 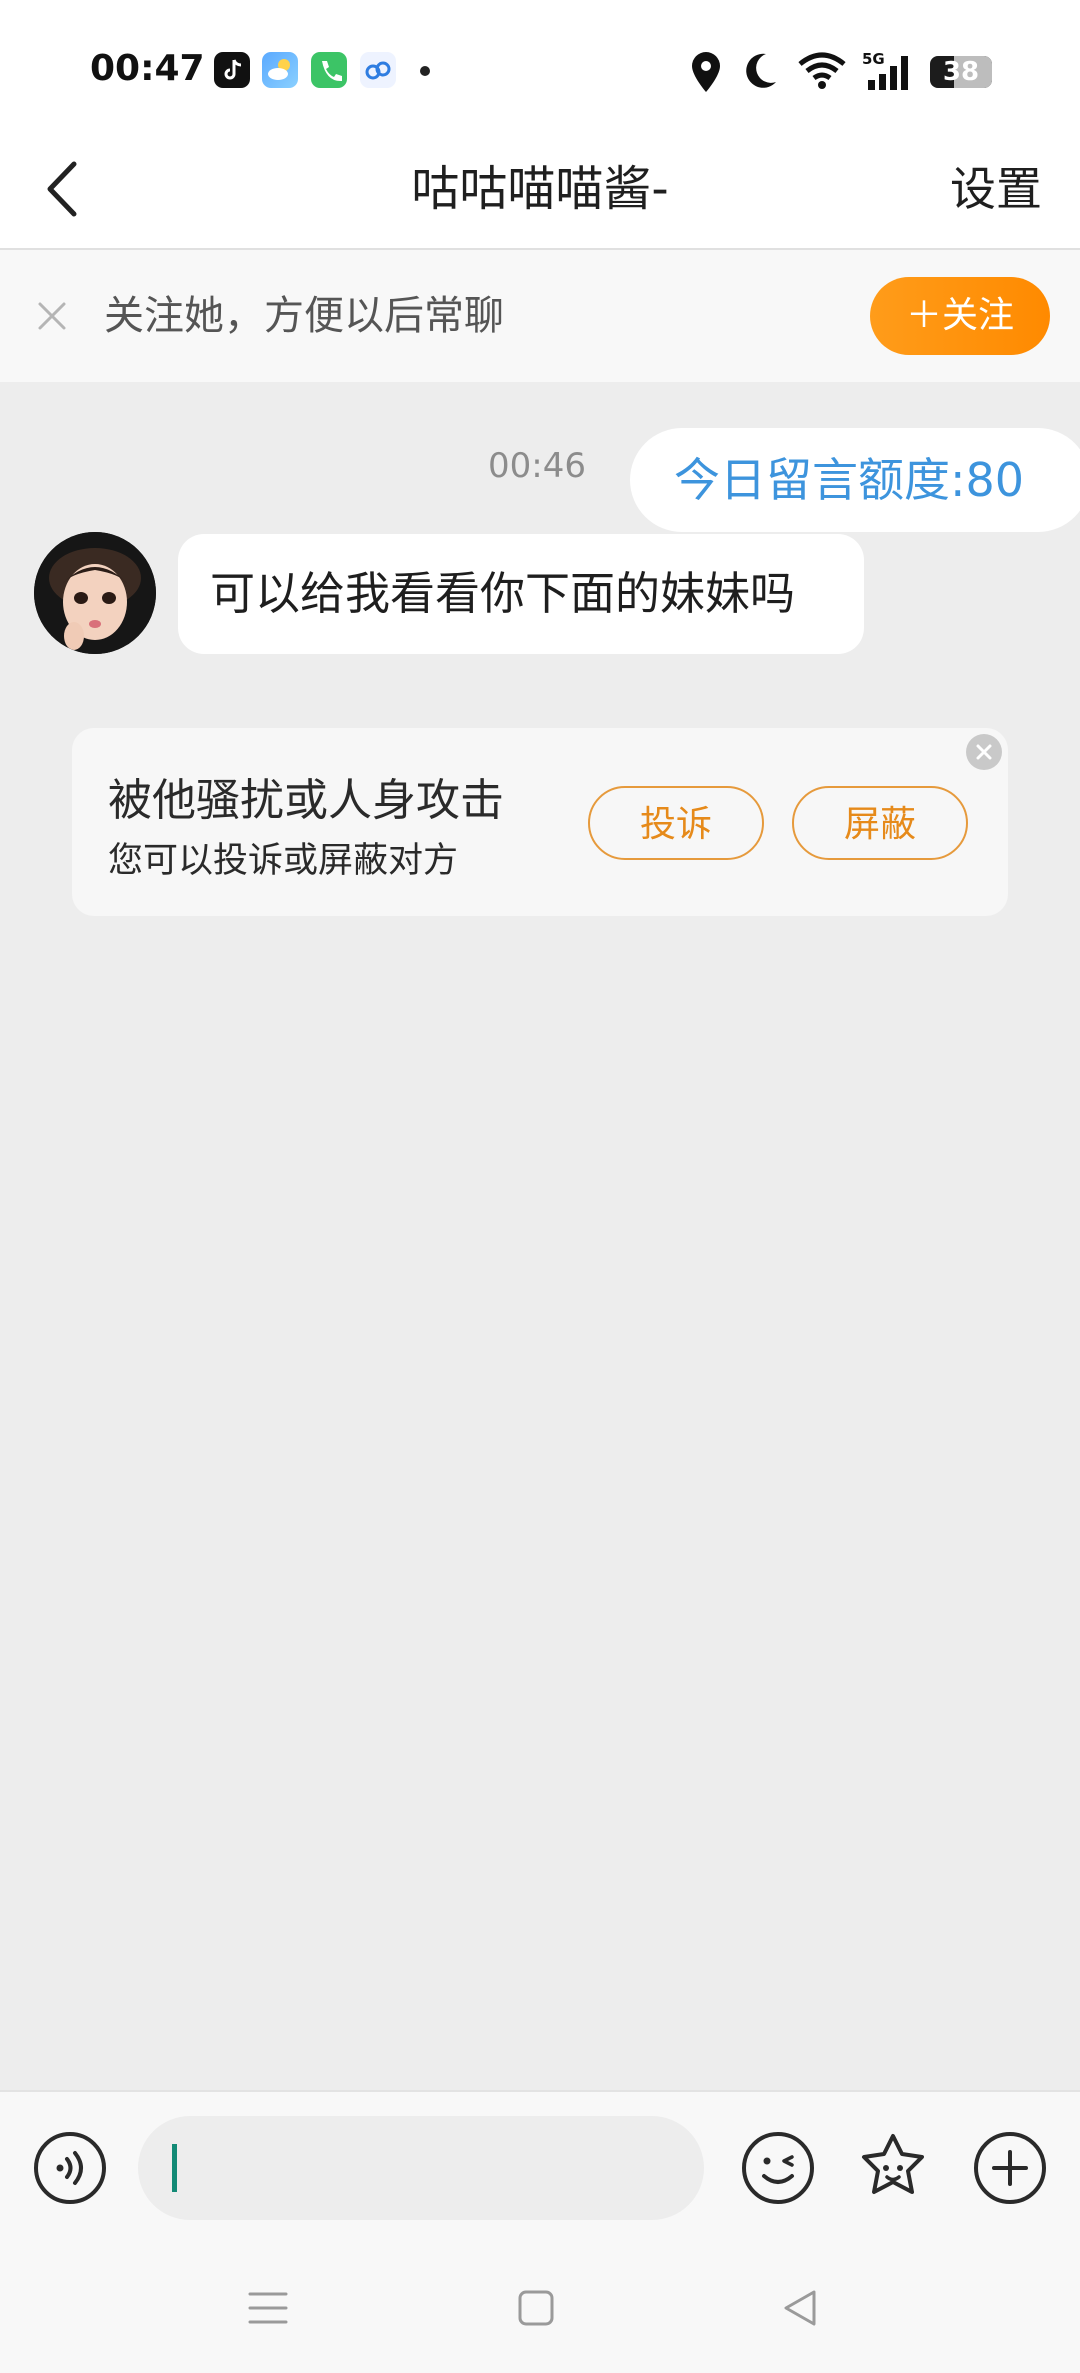 I want to click on system-navigation-bar, so click(x=540, y=2309).